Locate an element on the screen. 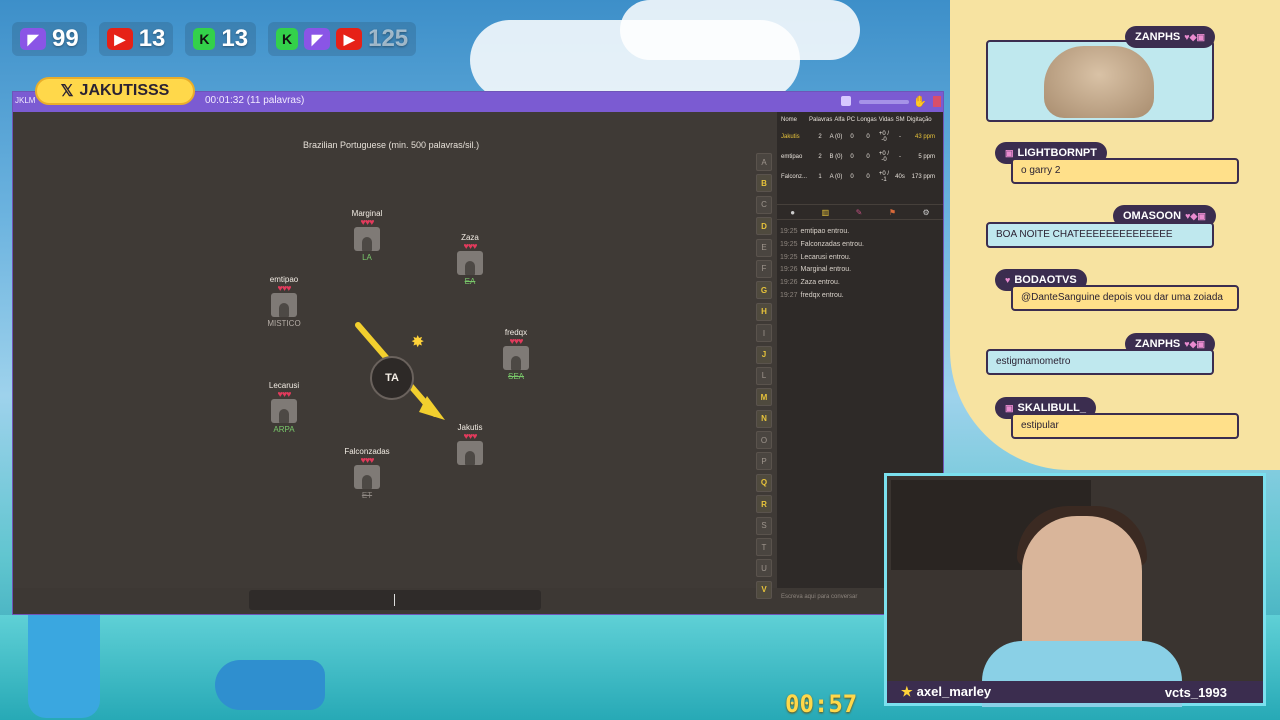 This screenshot has height=720, width=1280. gear-icon: ⚙ is located at coordinates (926, 212).